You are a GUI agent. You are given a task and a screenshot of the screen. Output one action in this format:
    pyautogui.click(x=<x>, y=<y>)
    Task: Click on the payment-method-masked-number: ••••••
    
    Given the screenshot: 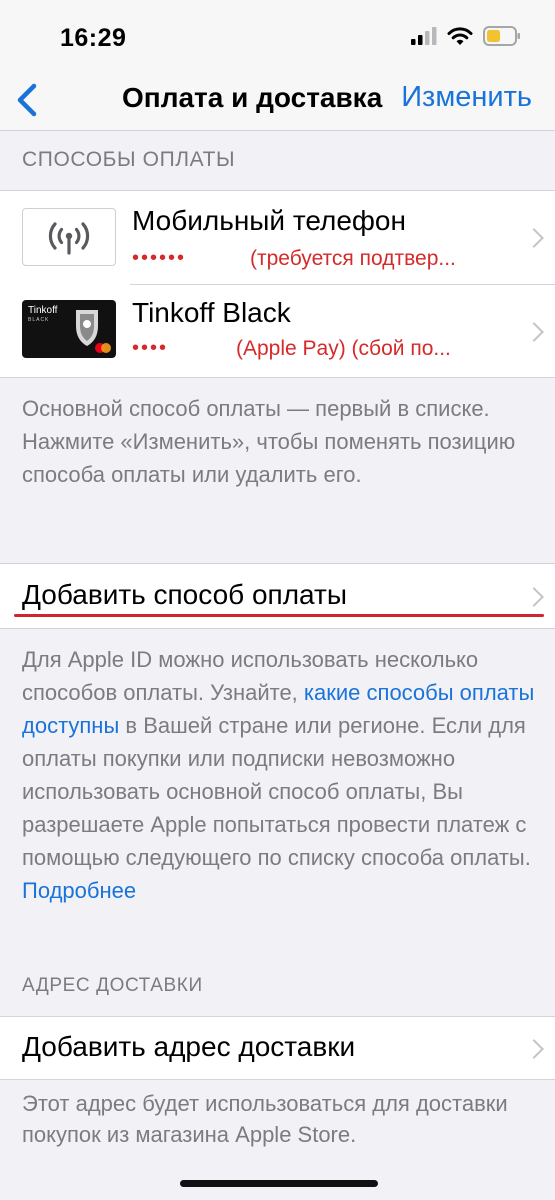 What is the action you would take?
    pyautogui.click(x=159, y=258)
    